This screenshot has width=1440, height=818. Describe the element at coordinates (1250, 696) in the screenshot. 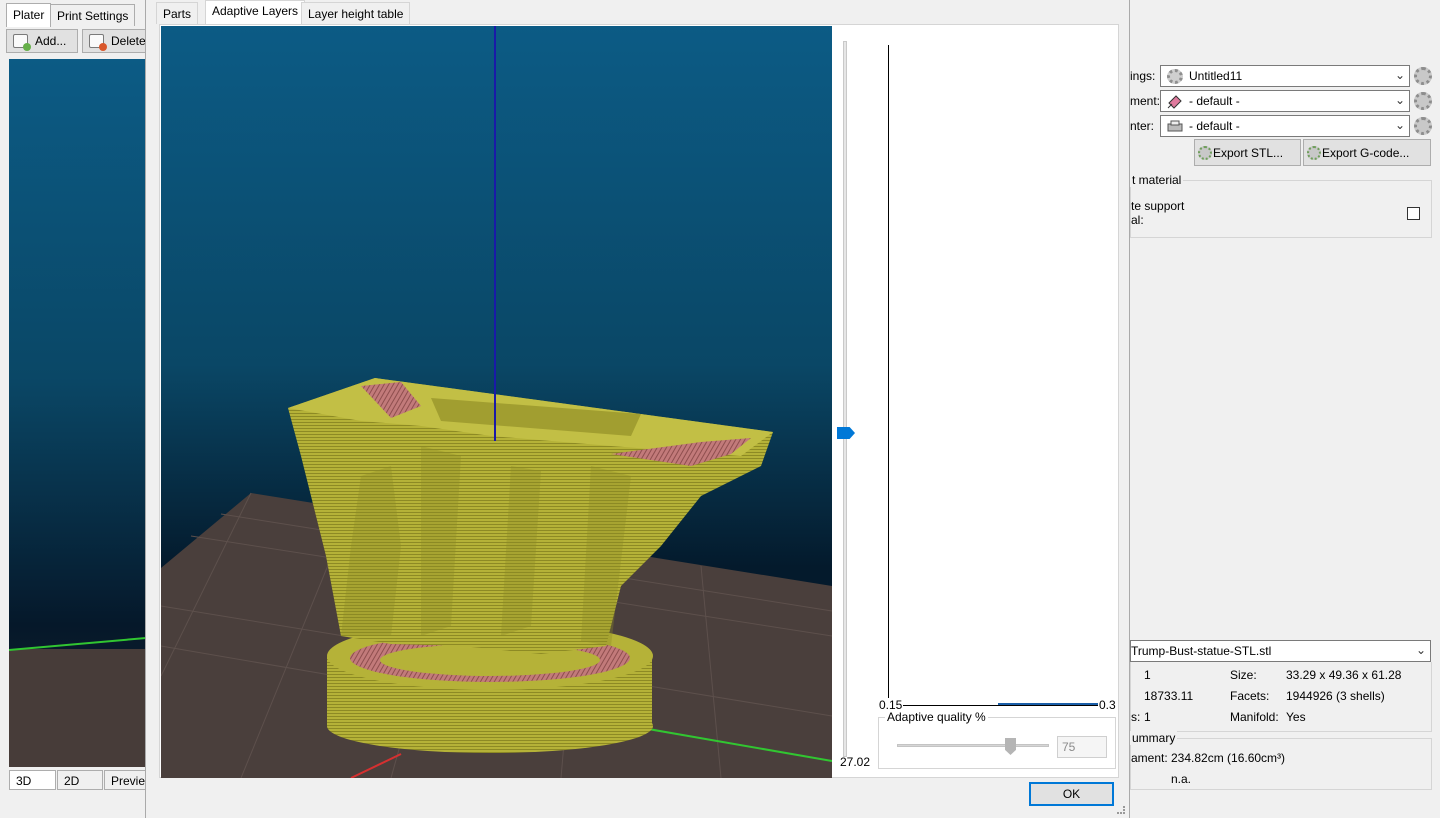

I see `facets-label: Facets:` at that location.